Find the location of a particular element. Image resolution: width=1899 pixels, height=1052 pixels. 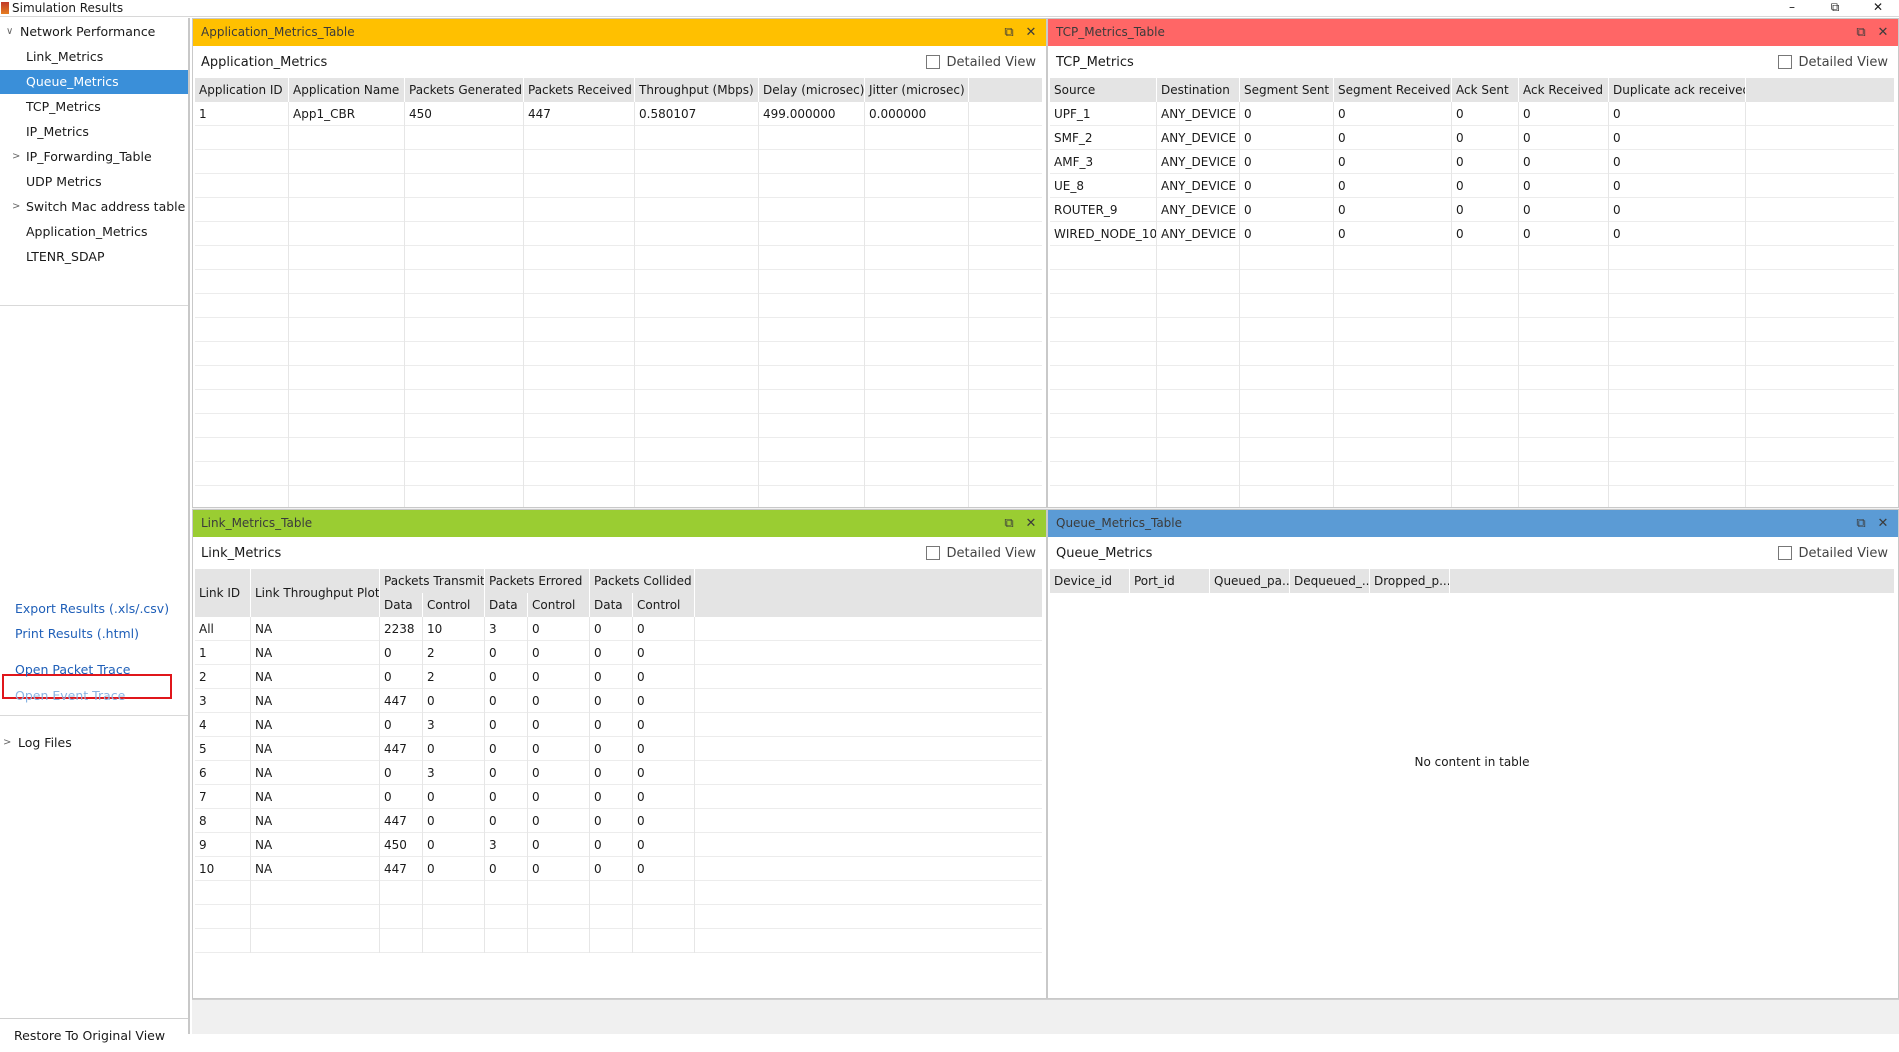

table-row: 9 NA 450 0 3 0 0 0 is located at coordinates (618, 845).